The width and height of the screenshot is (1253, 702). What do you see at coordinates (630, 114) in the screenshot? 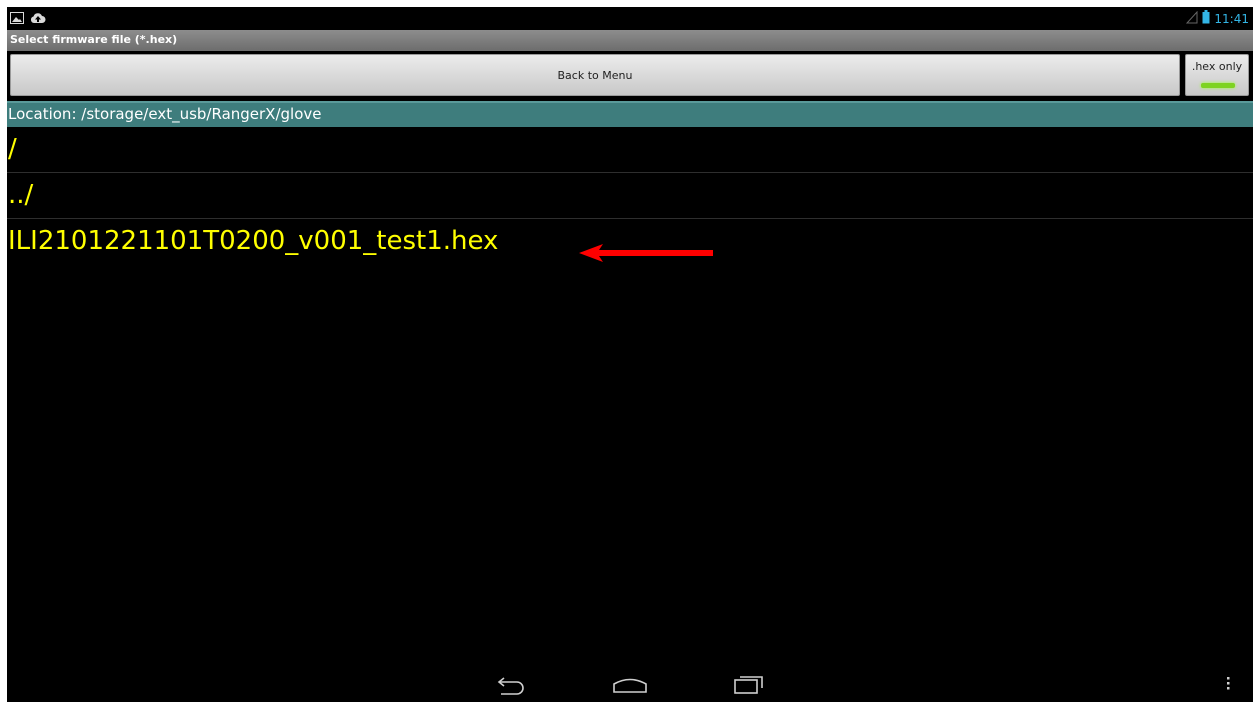
I see `location-bar: Location: /storage/ext_usb/RangerX/glove` at bounding box center [630, 114].